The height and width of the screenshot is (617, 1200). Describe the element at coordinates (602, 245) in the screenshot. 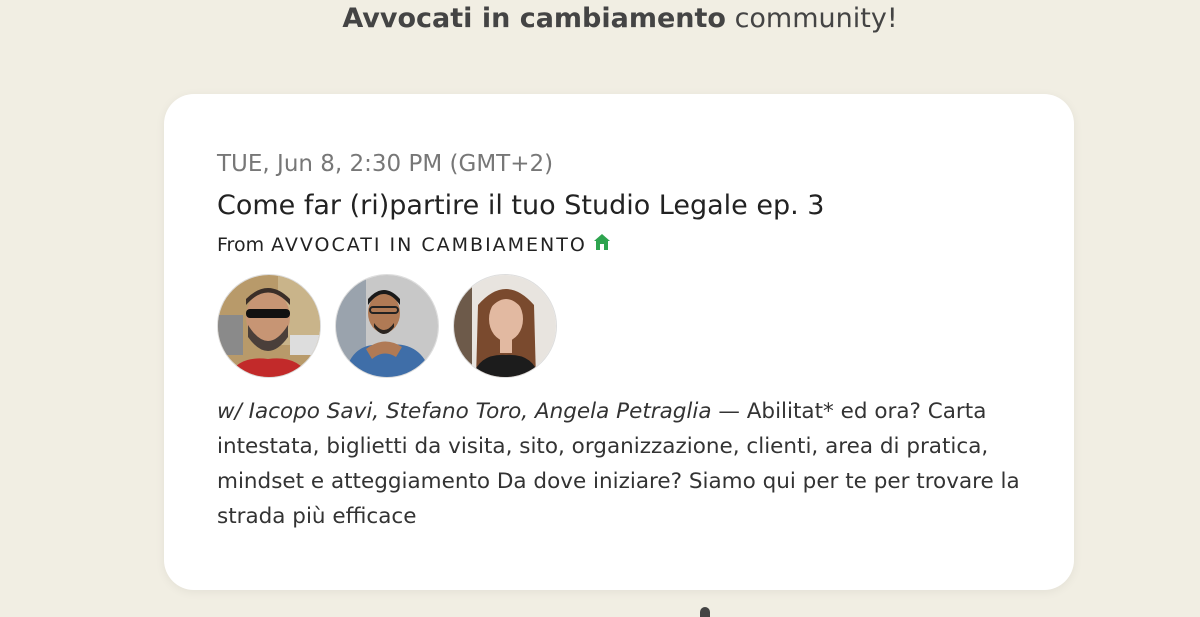

I see `house-icon` at that location.